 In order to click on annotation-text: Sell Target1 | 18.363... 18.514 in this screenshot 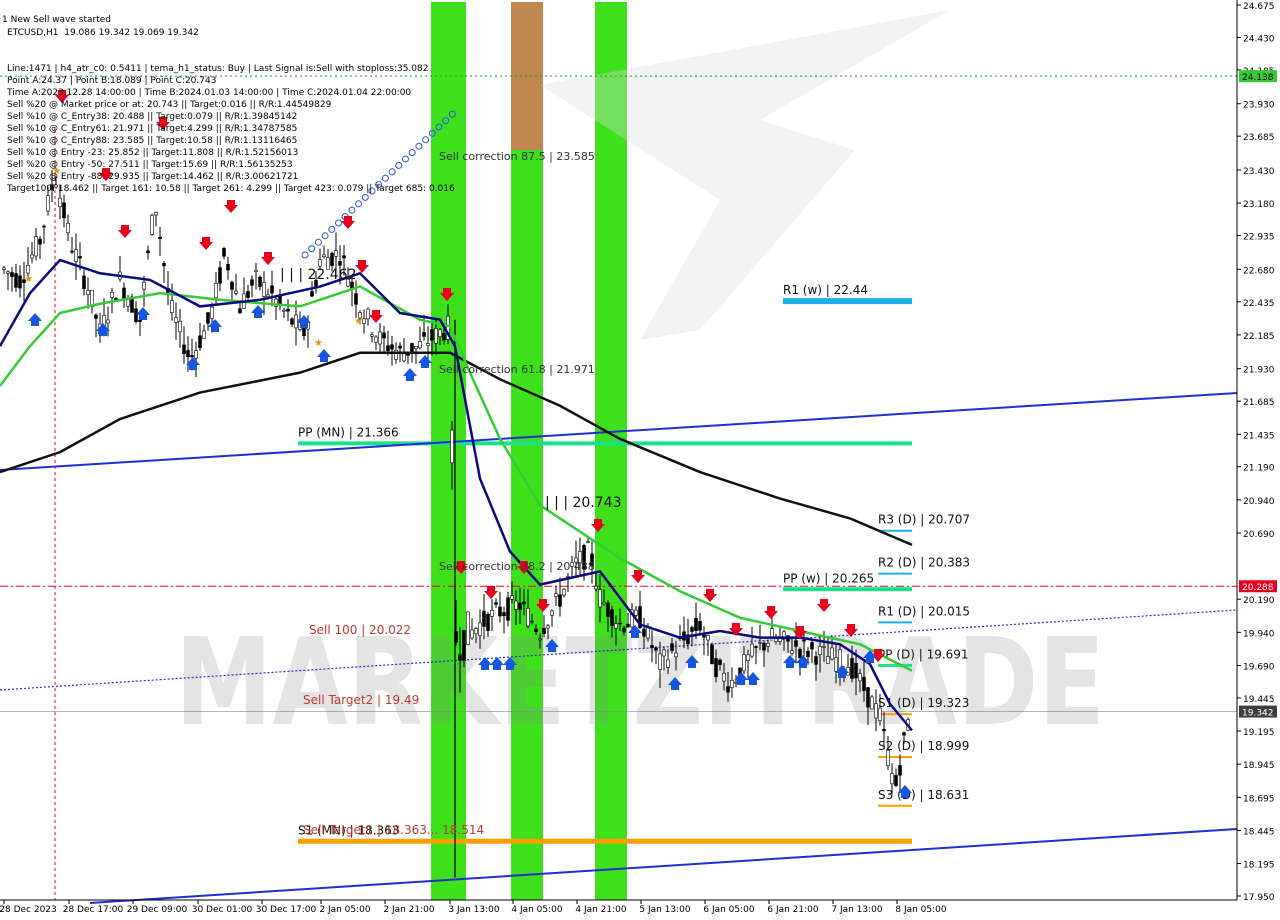, I will do `click(393, 830)`.